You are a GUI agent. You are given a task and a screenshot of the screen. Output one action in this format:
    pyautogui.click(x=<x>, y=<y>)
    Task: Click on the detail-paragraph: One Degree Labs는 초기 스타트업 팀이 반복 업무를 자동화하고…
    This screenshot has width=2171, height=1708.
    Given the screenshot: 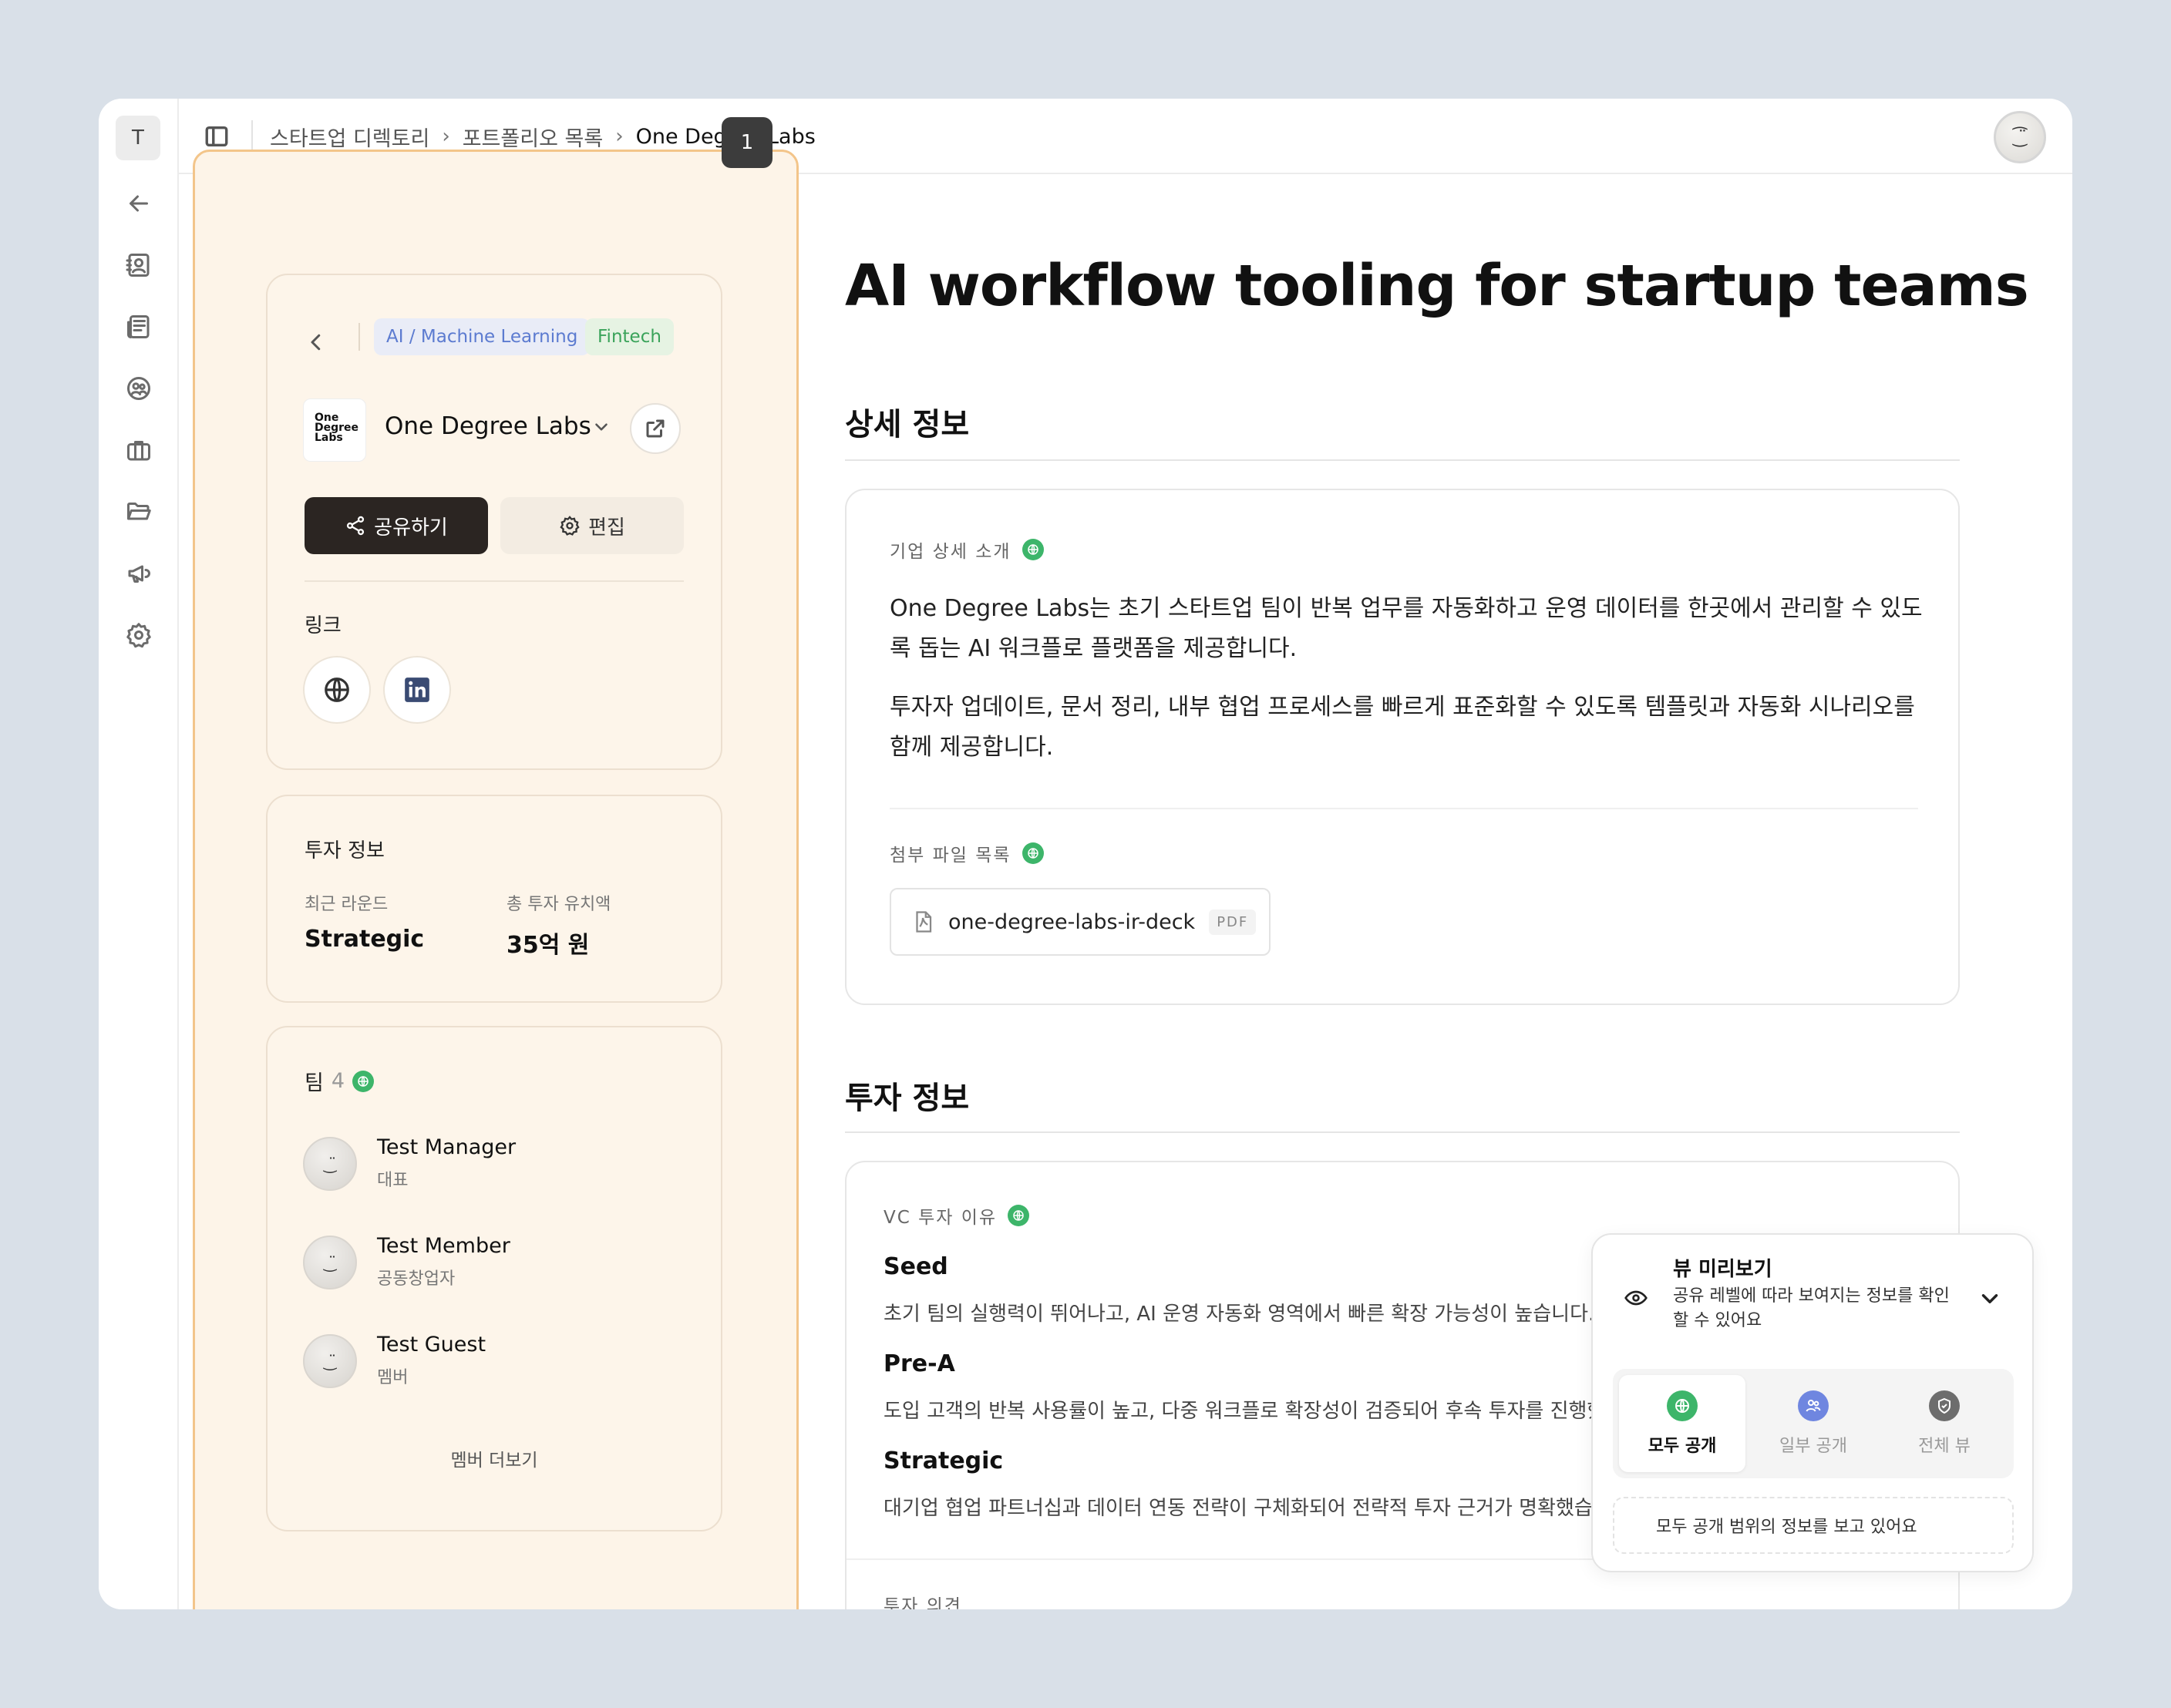 What is the action you would take?
    pyautogui.click(x=1406, y=629)
    